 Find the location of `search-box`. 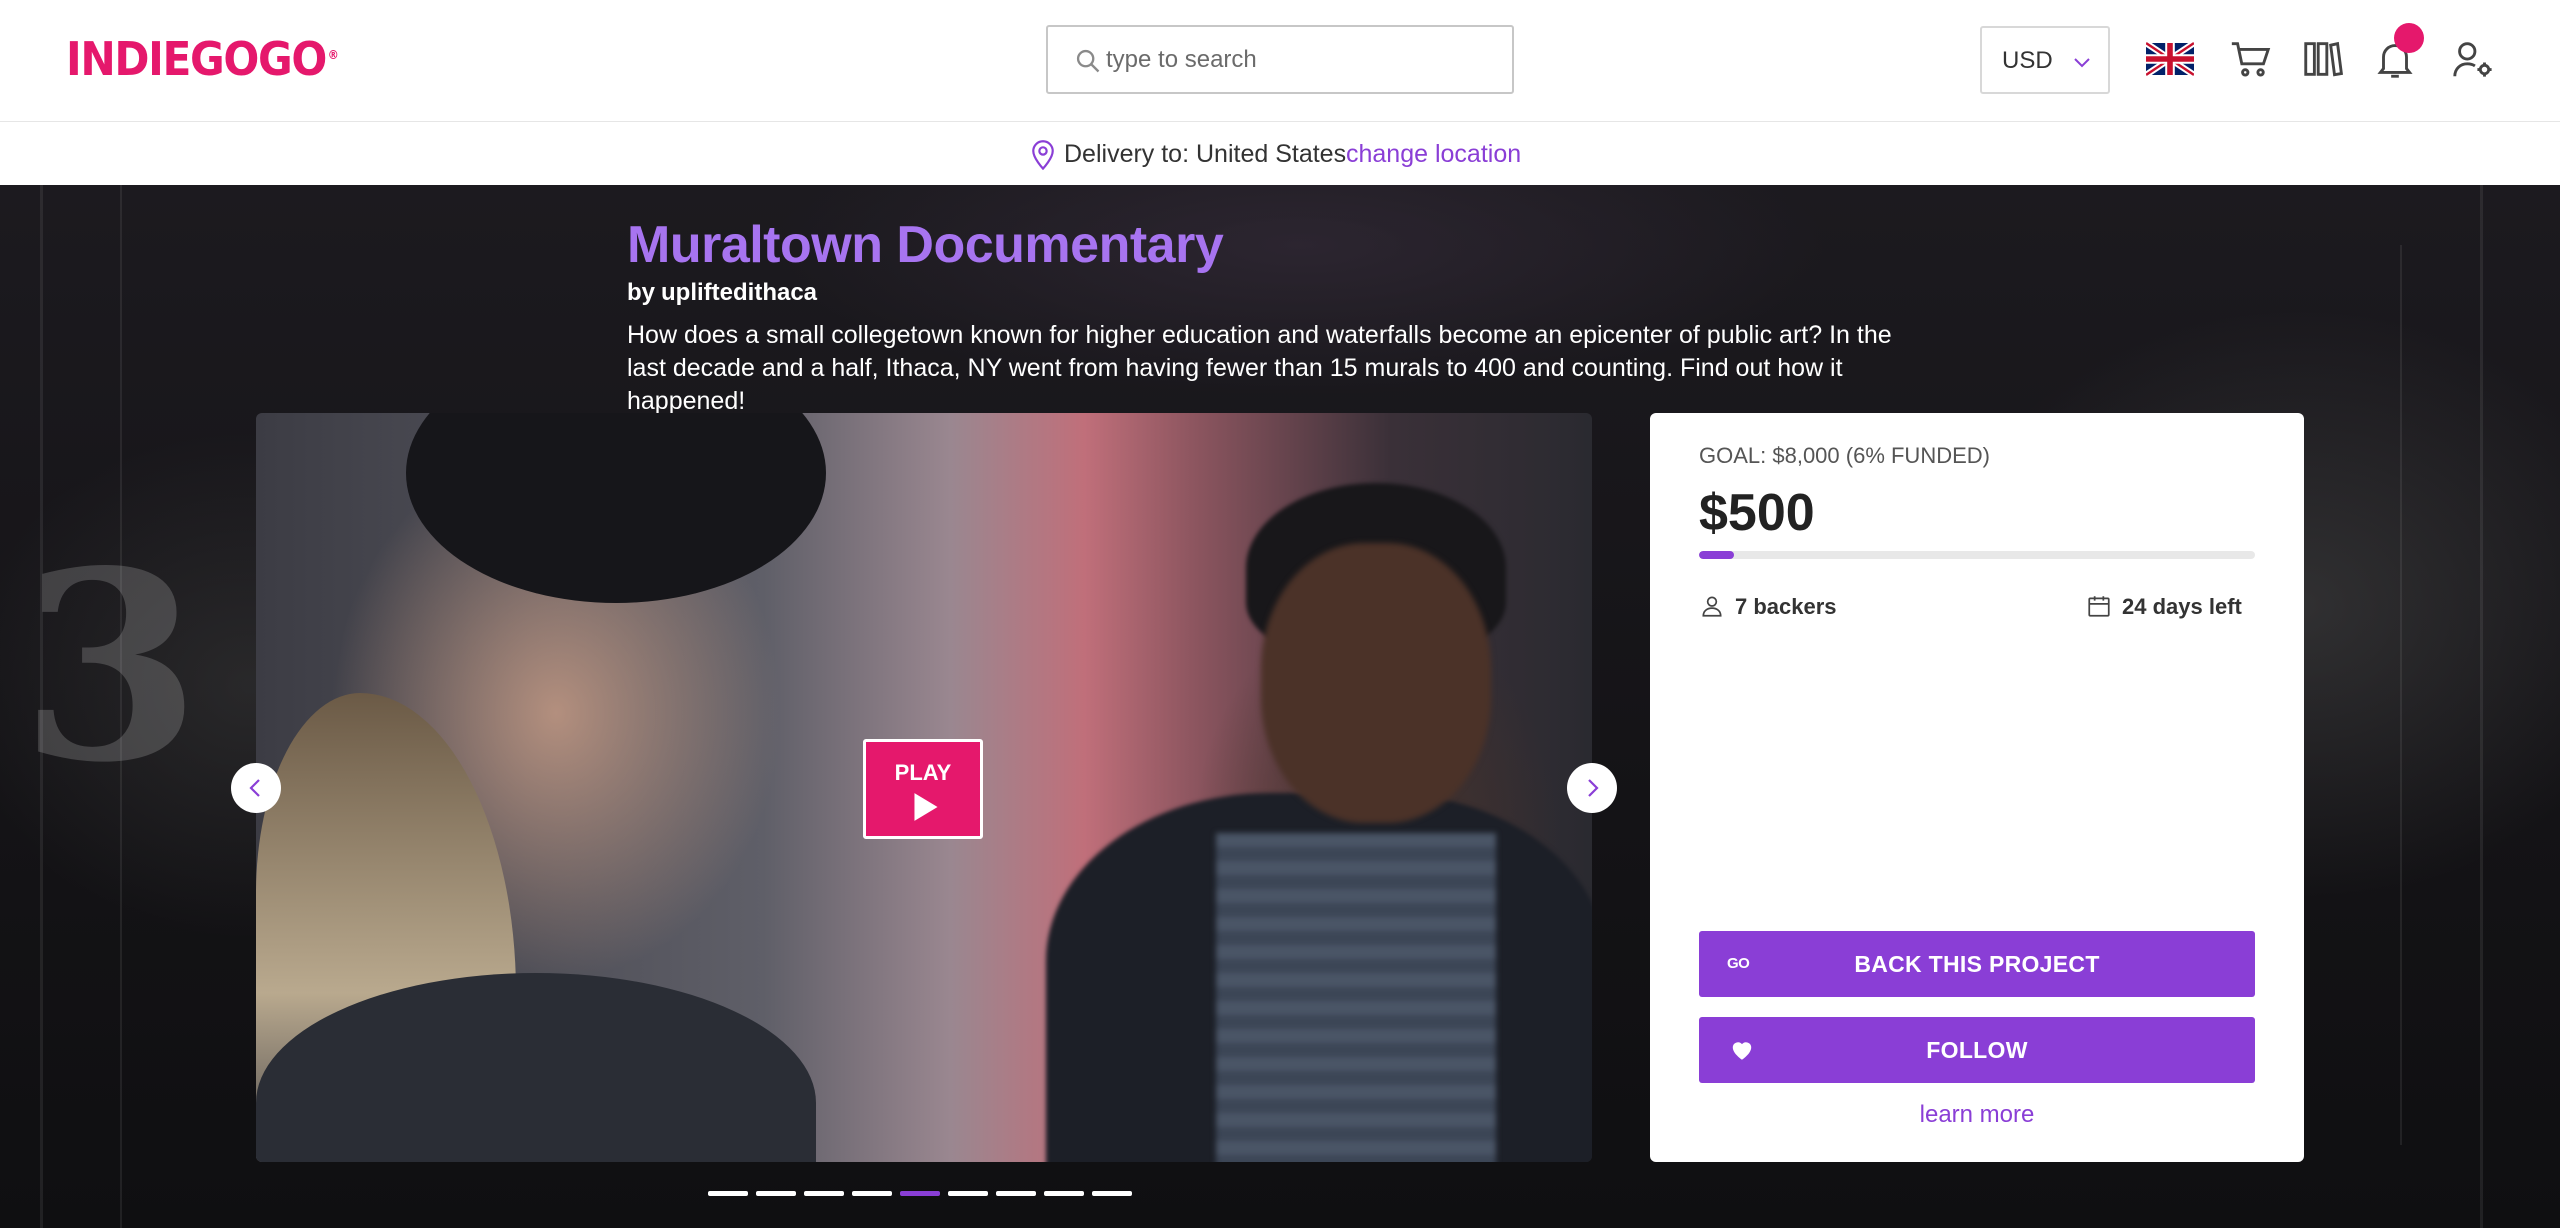

search-box is located at coordinates (1280, 59).